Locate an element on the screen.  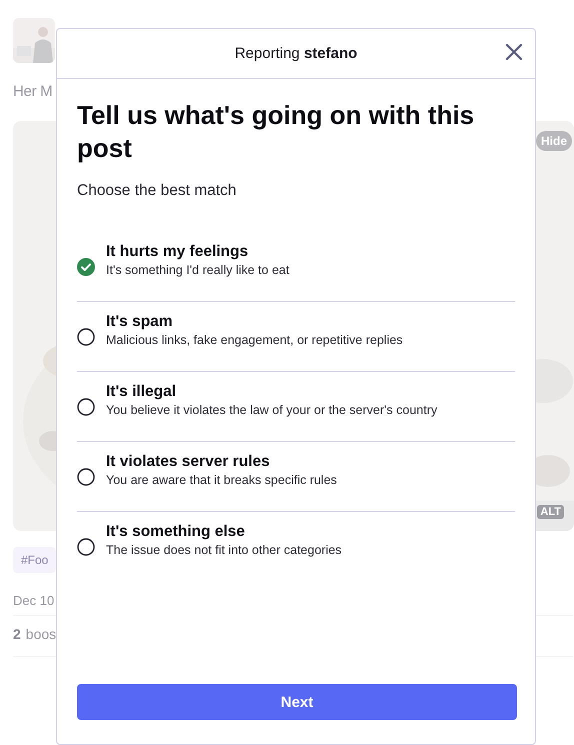
dialog-heading: Tell us what's going on with this post is located at coordinates (276, 132).